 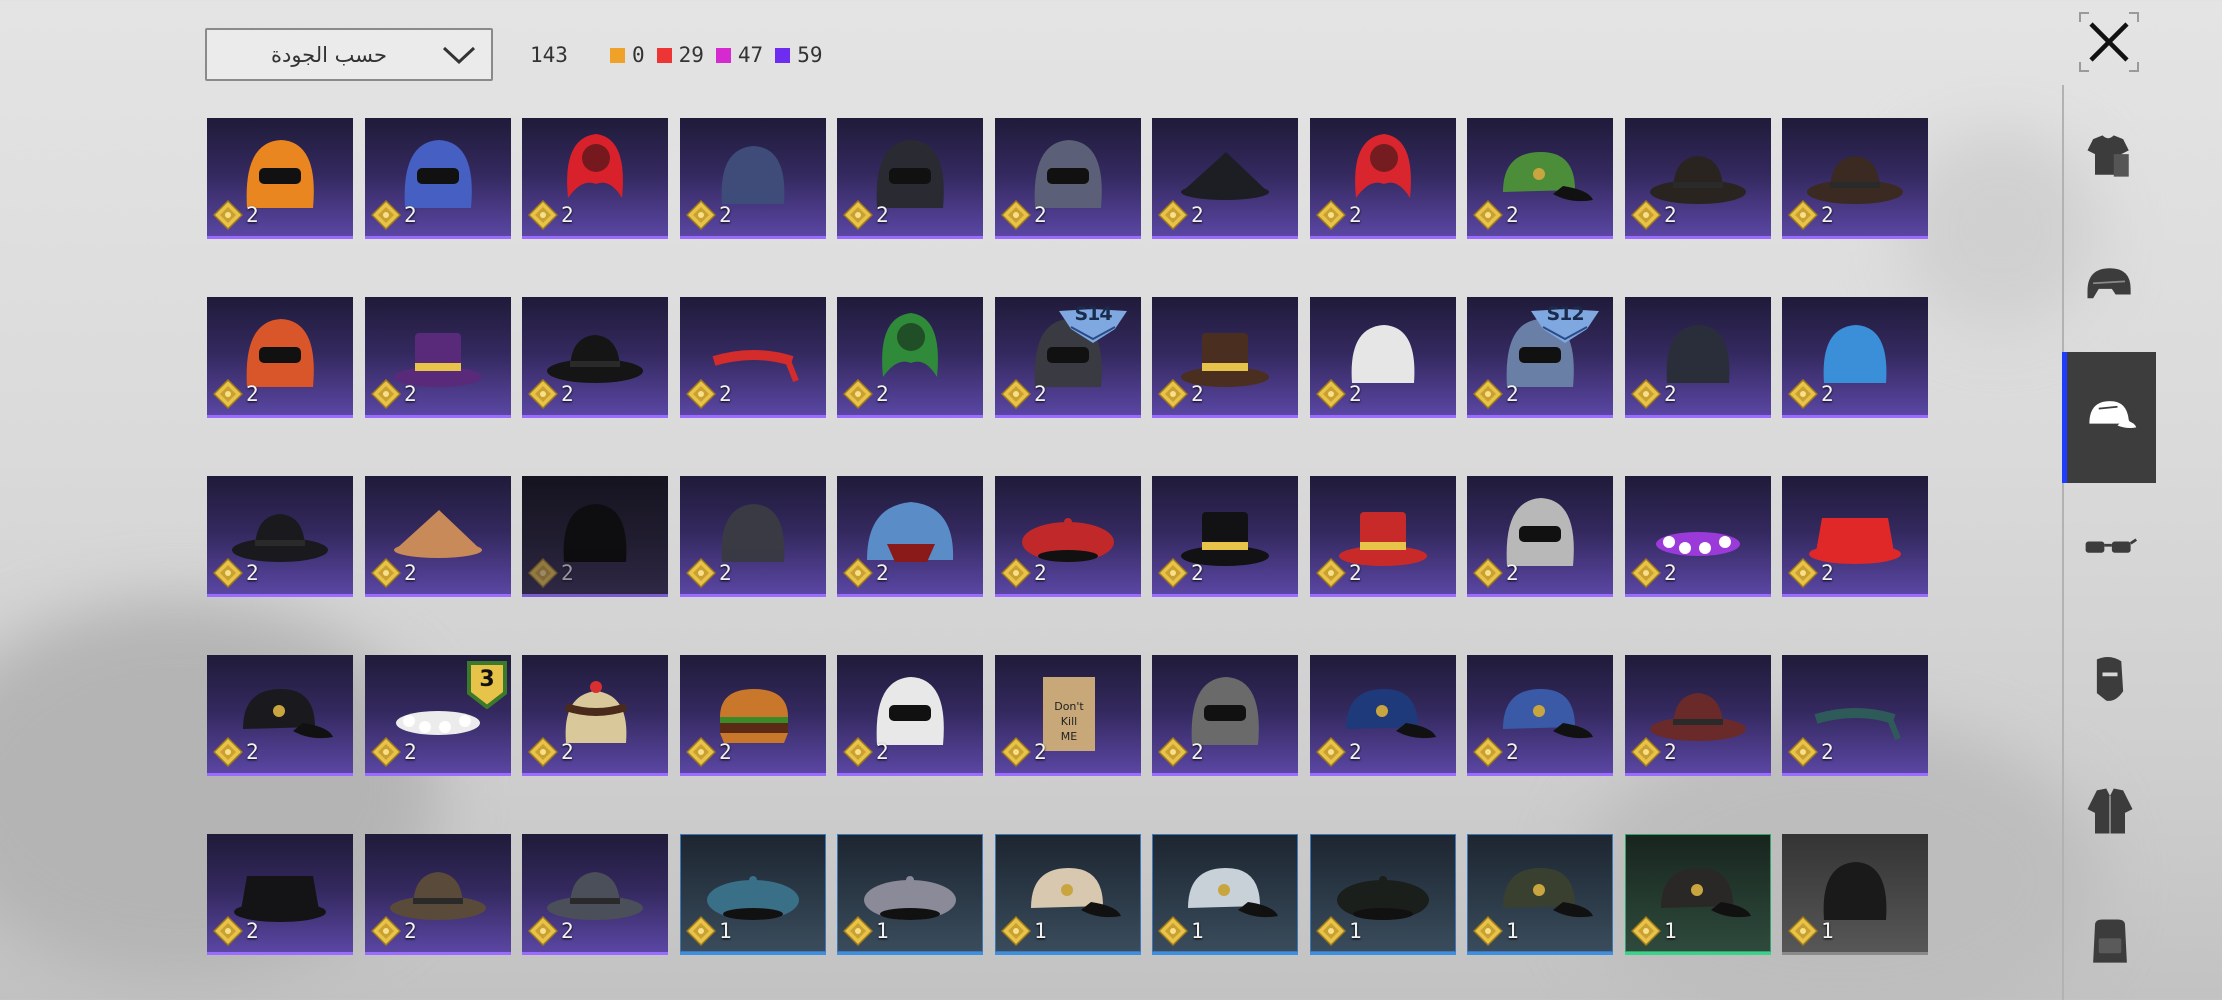 I want to click on category-tab-jackets, so click(x=2110, y=810).